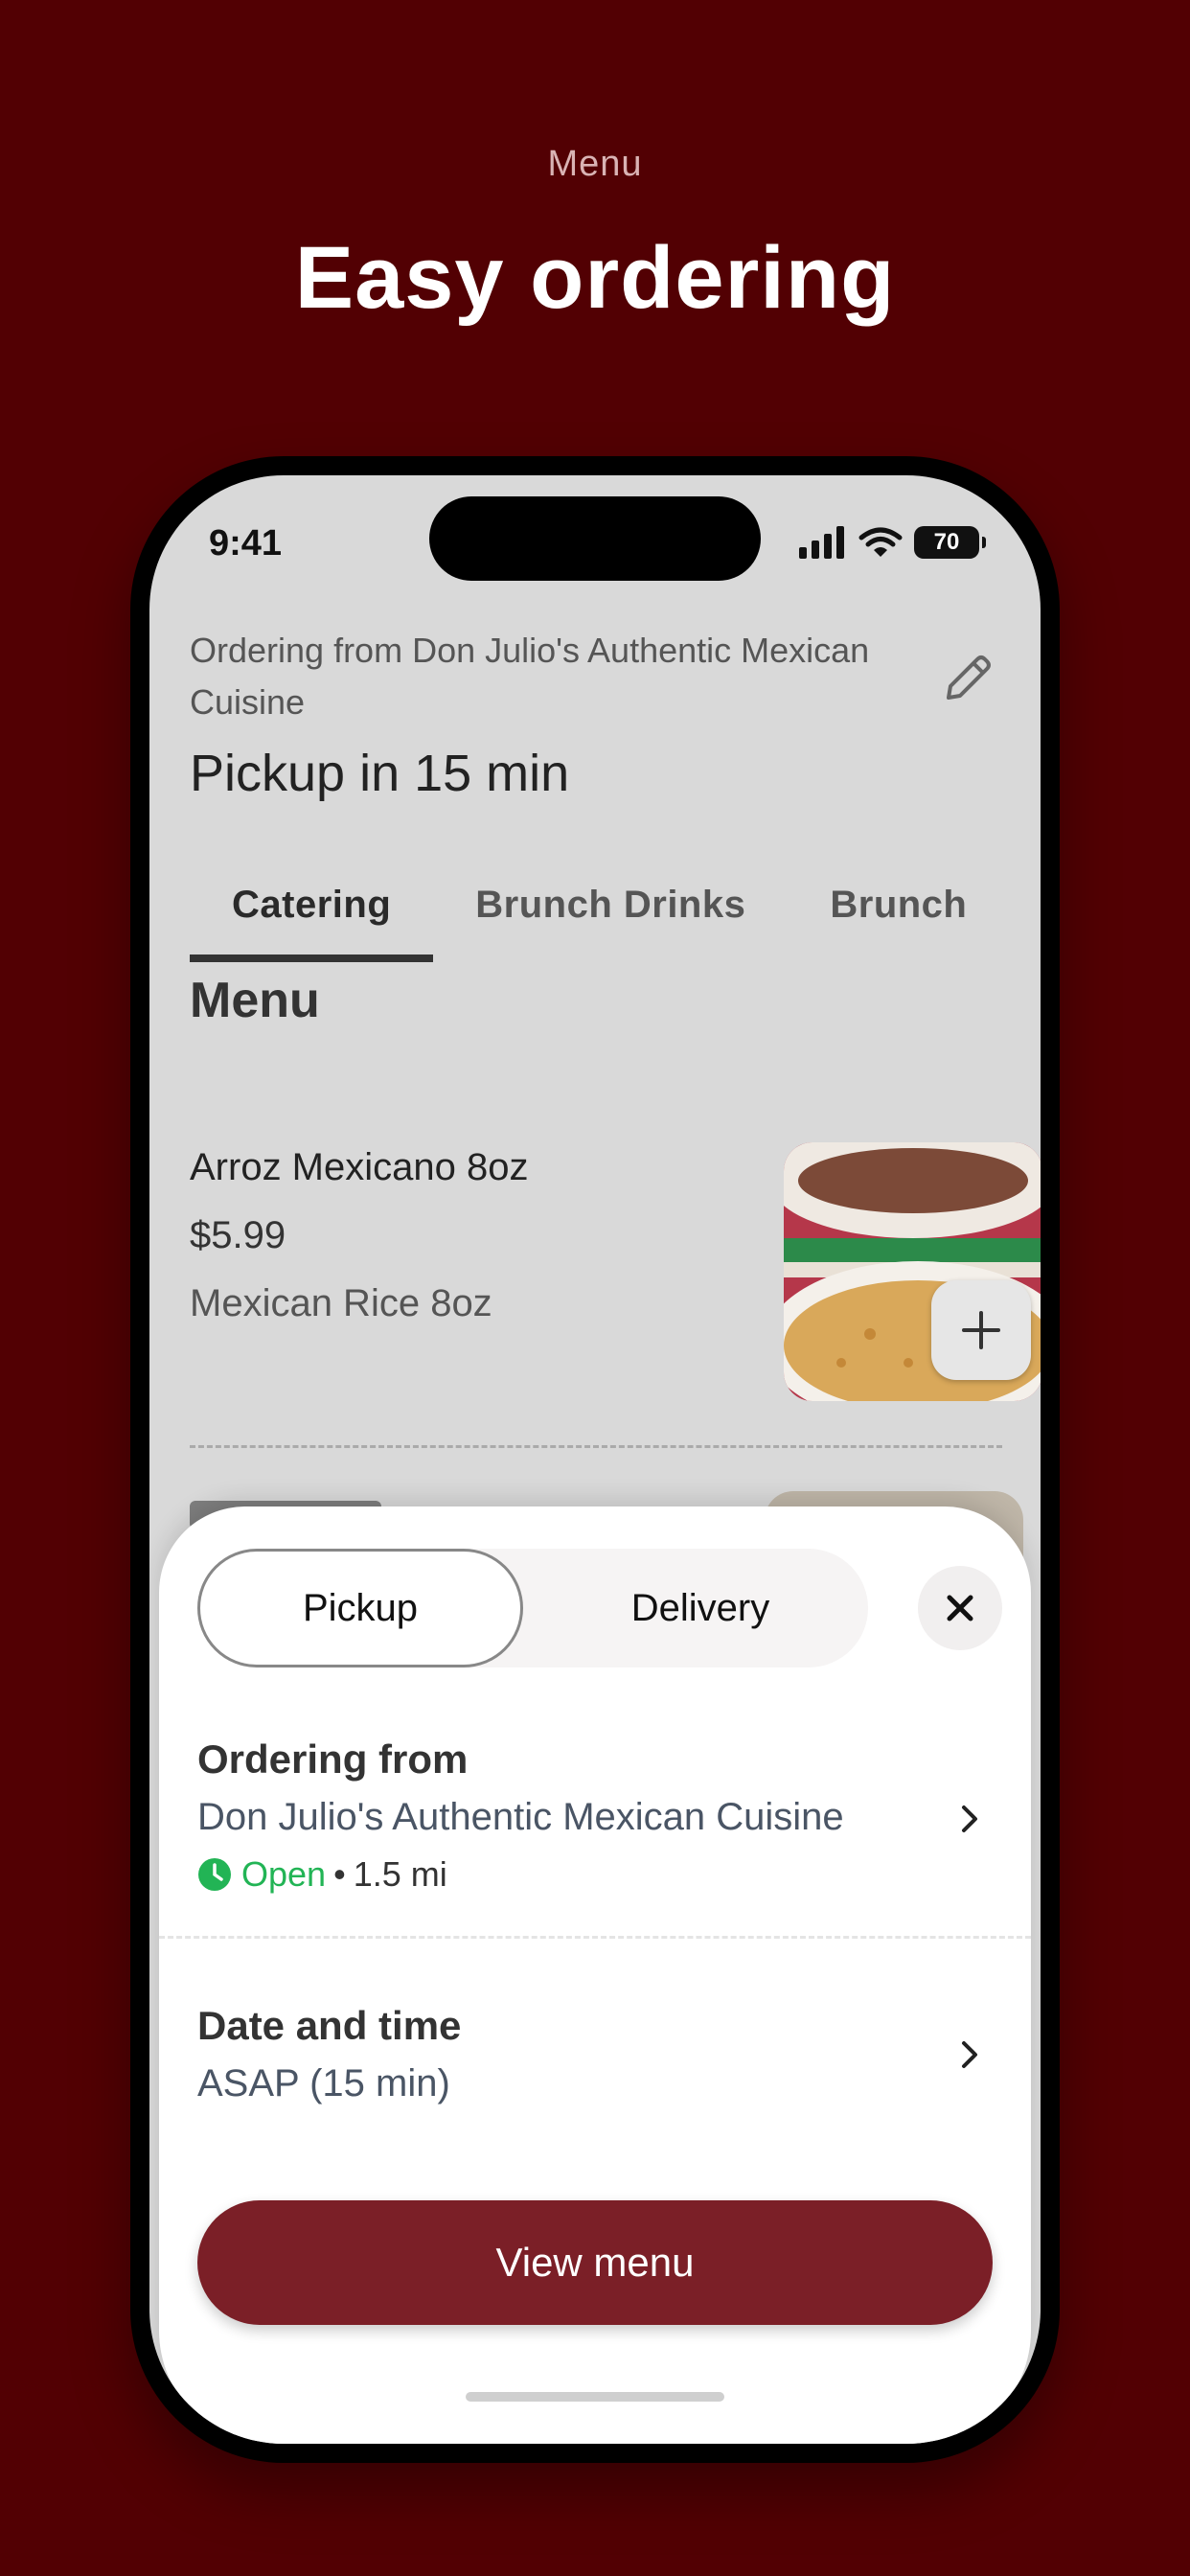  Describe the element at coordinates (610, 906) in the screenshot. I see `tab-brunch-drinks: Brunch Drinks` at that location.